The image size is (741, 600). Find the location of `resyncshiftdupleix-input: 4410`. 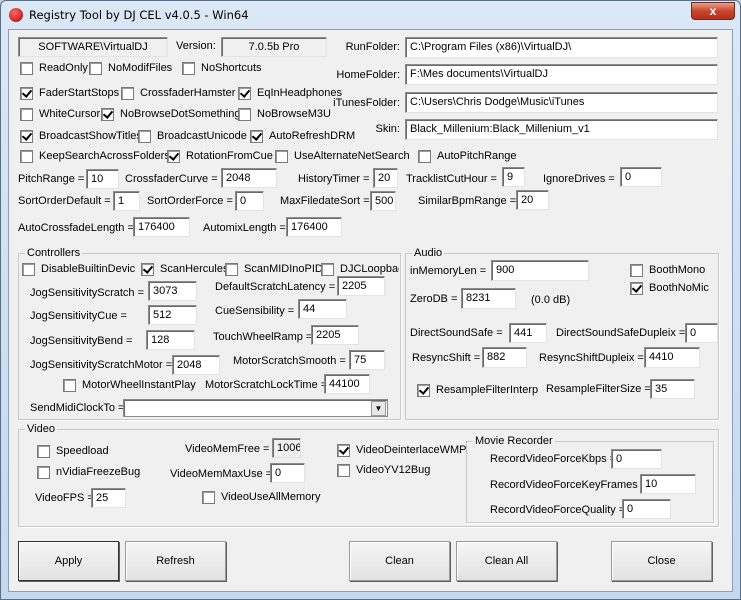

resyncshiftdupleix-input: 4410 is located at coordinates (672, 357).